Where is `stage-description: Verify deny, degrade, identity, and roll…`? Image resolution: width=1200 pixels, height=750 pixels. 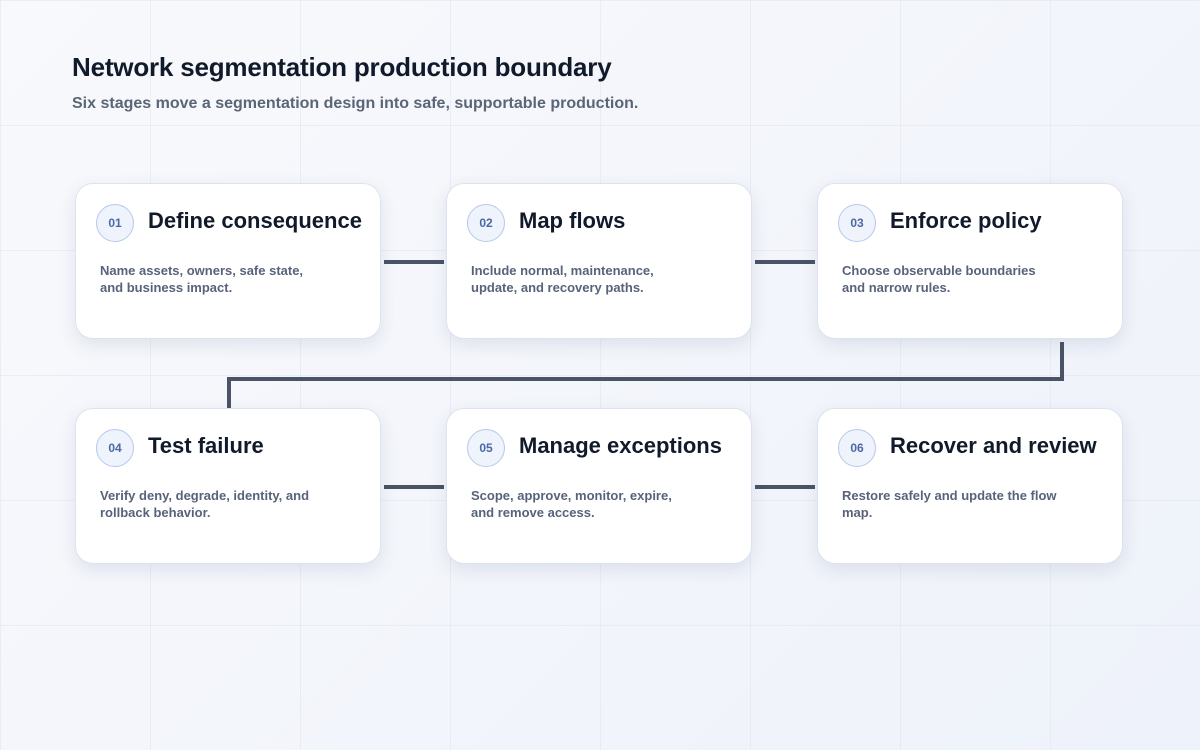 stage-description: Verify deny, degrade, identity, and roll… is located at coordinates (205, 504).